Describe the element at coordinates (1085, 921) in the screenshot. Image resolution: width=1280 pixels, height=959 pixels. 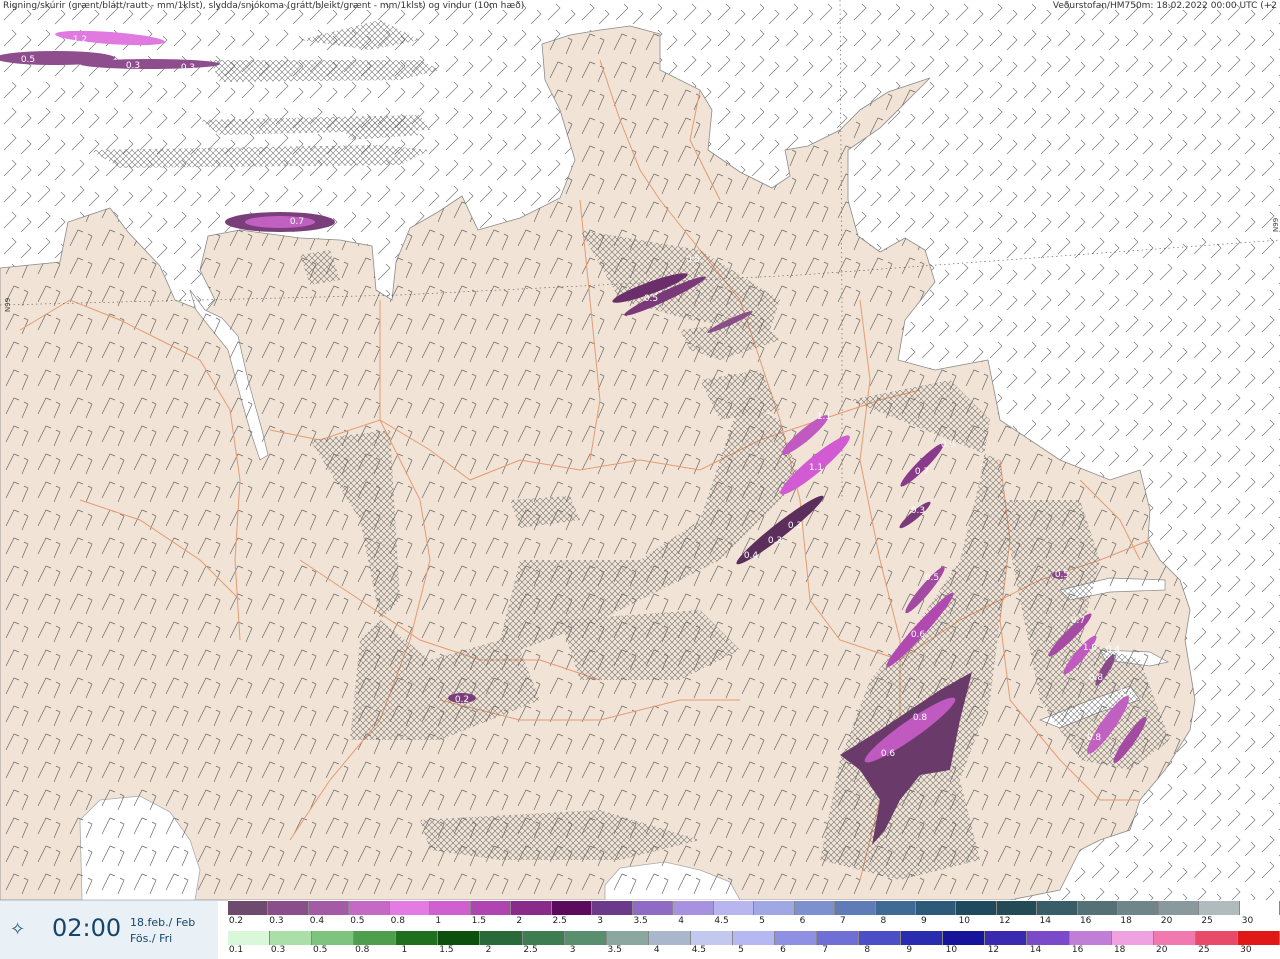
I see `legend-tick-label: 16` at that location.